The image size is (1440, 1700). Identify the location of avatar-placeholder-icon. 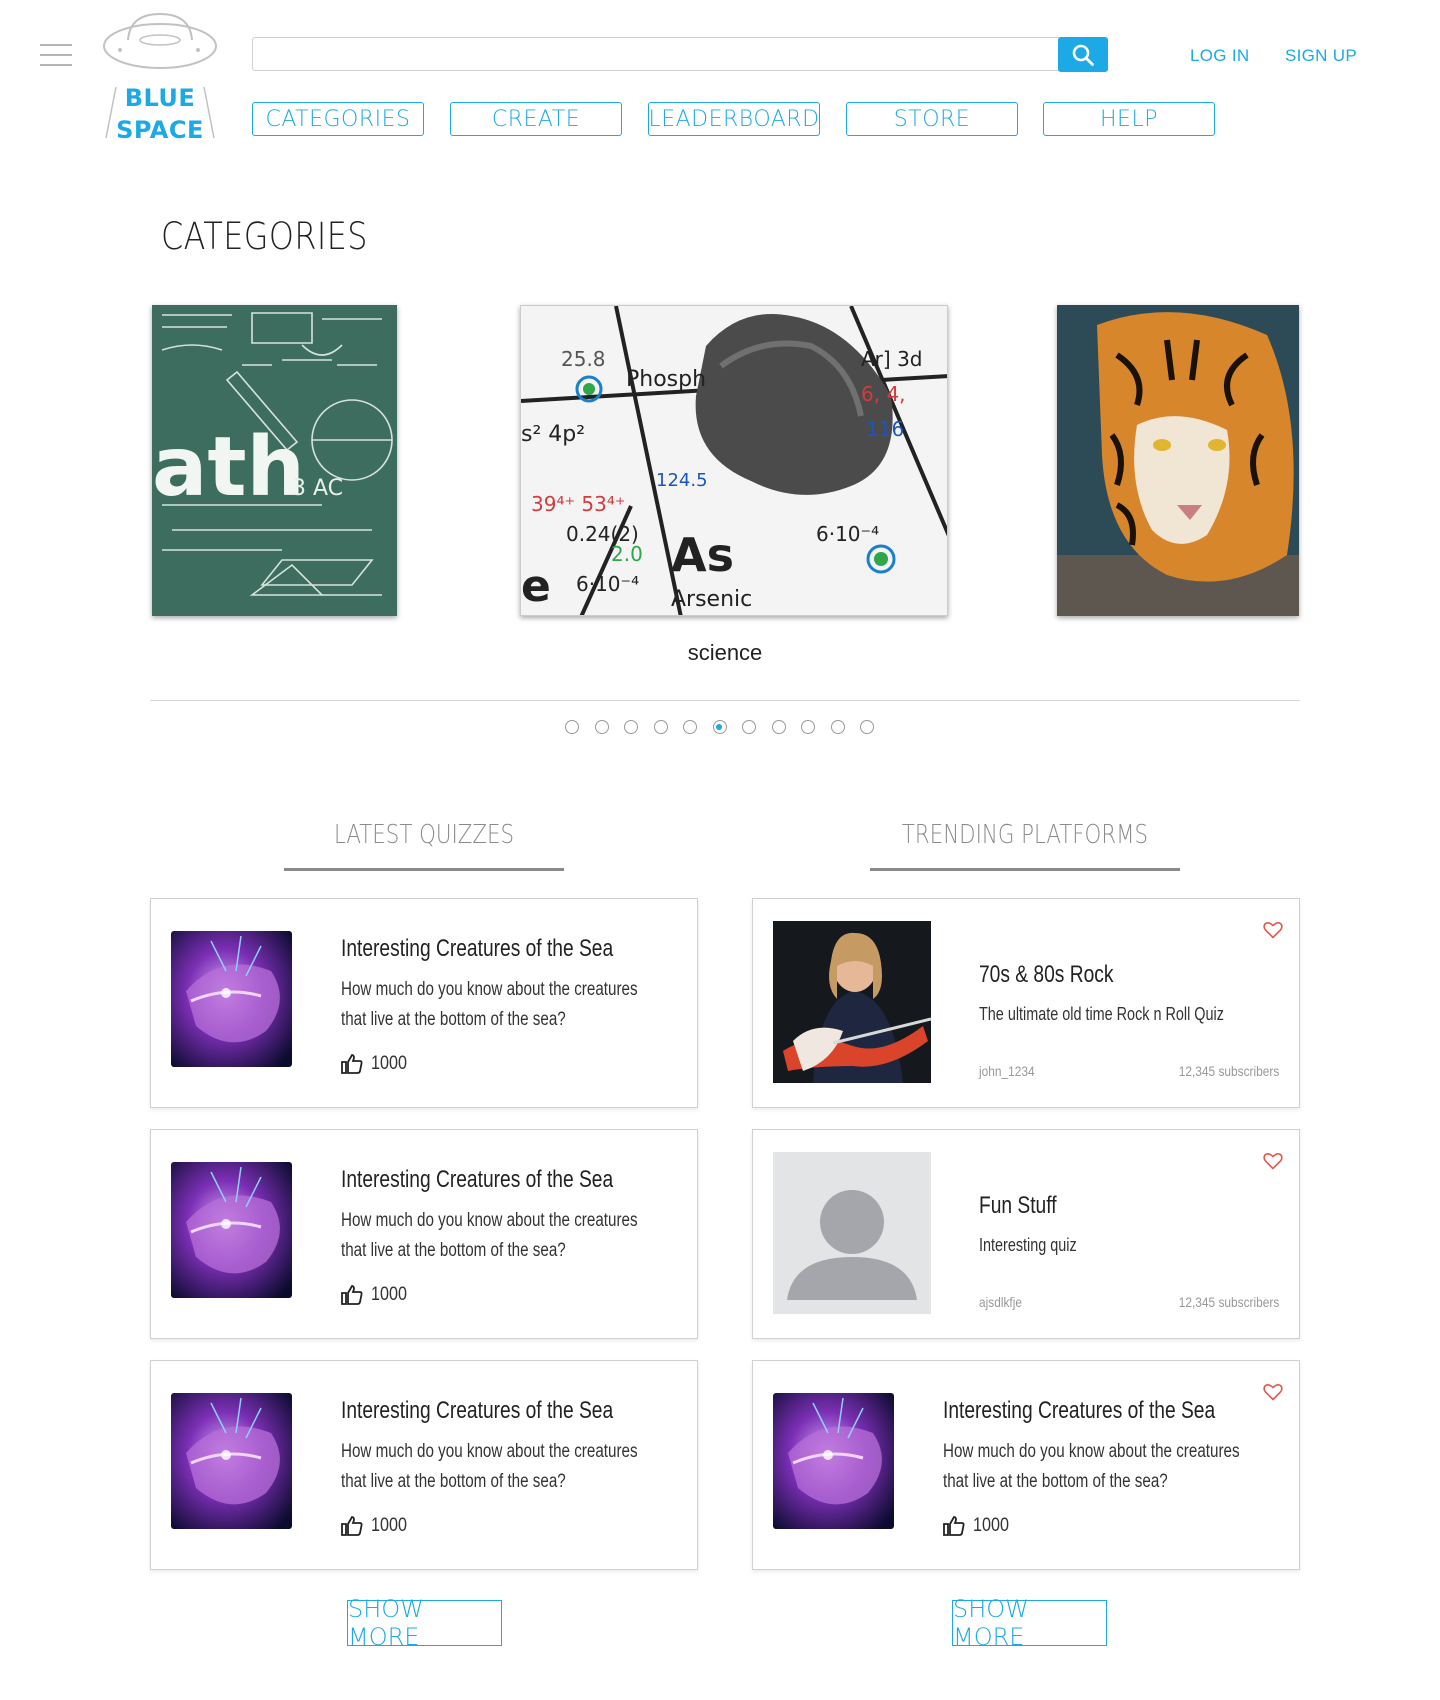
(852, 1233).